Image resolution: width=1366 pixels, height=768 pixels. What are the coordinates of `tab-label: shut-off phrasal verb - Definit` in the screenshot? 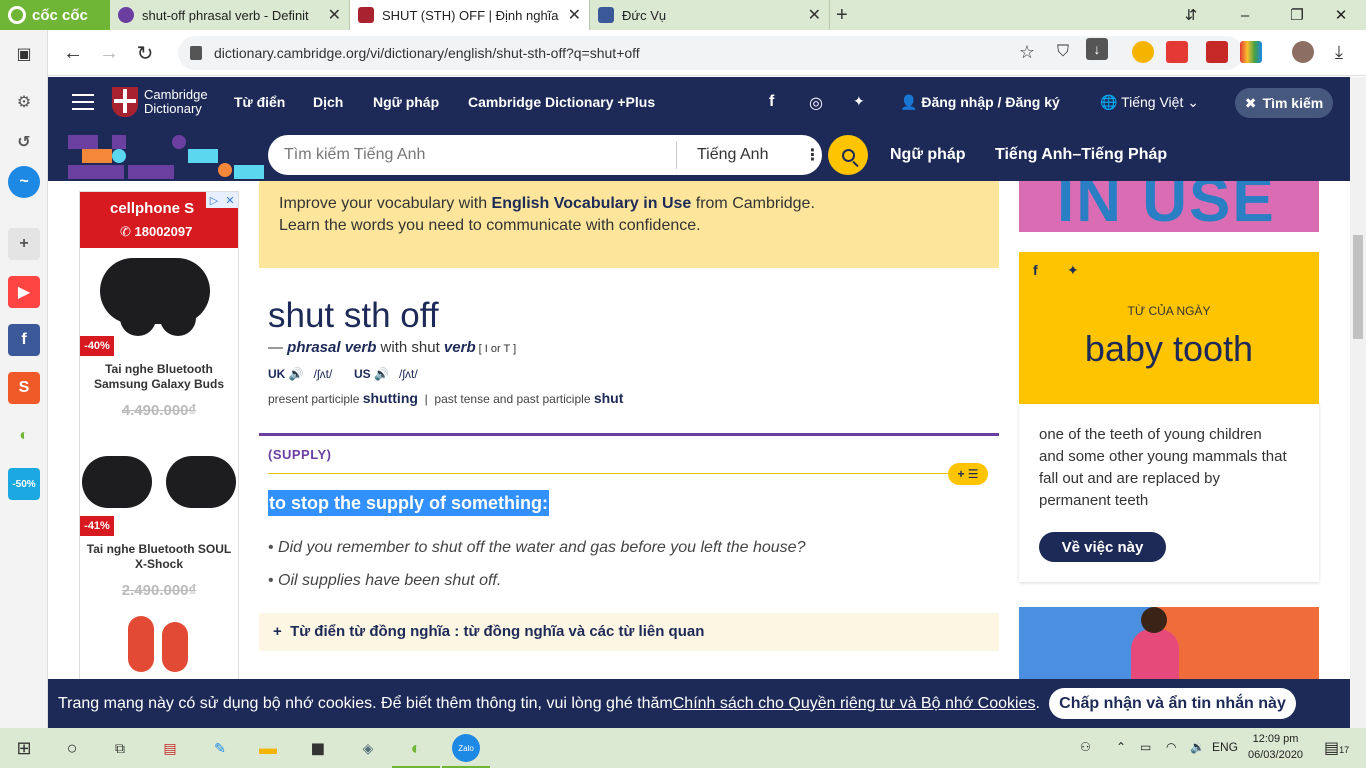 It's located at (225, 15).